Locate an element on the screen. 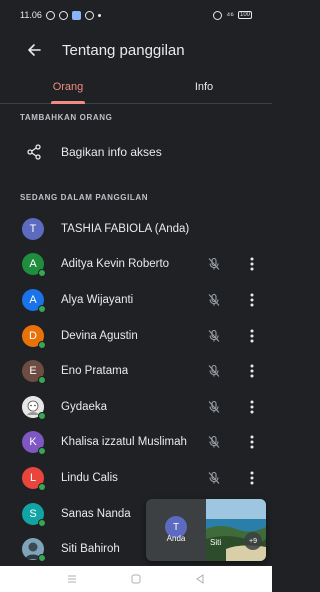 This screenshot has width=320, height=592. participant-name: Lindu Calis is located at coordinates (89, 477).